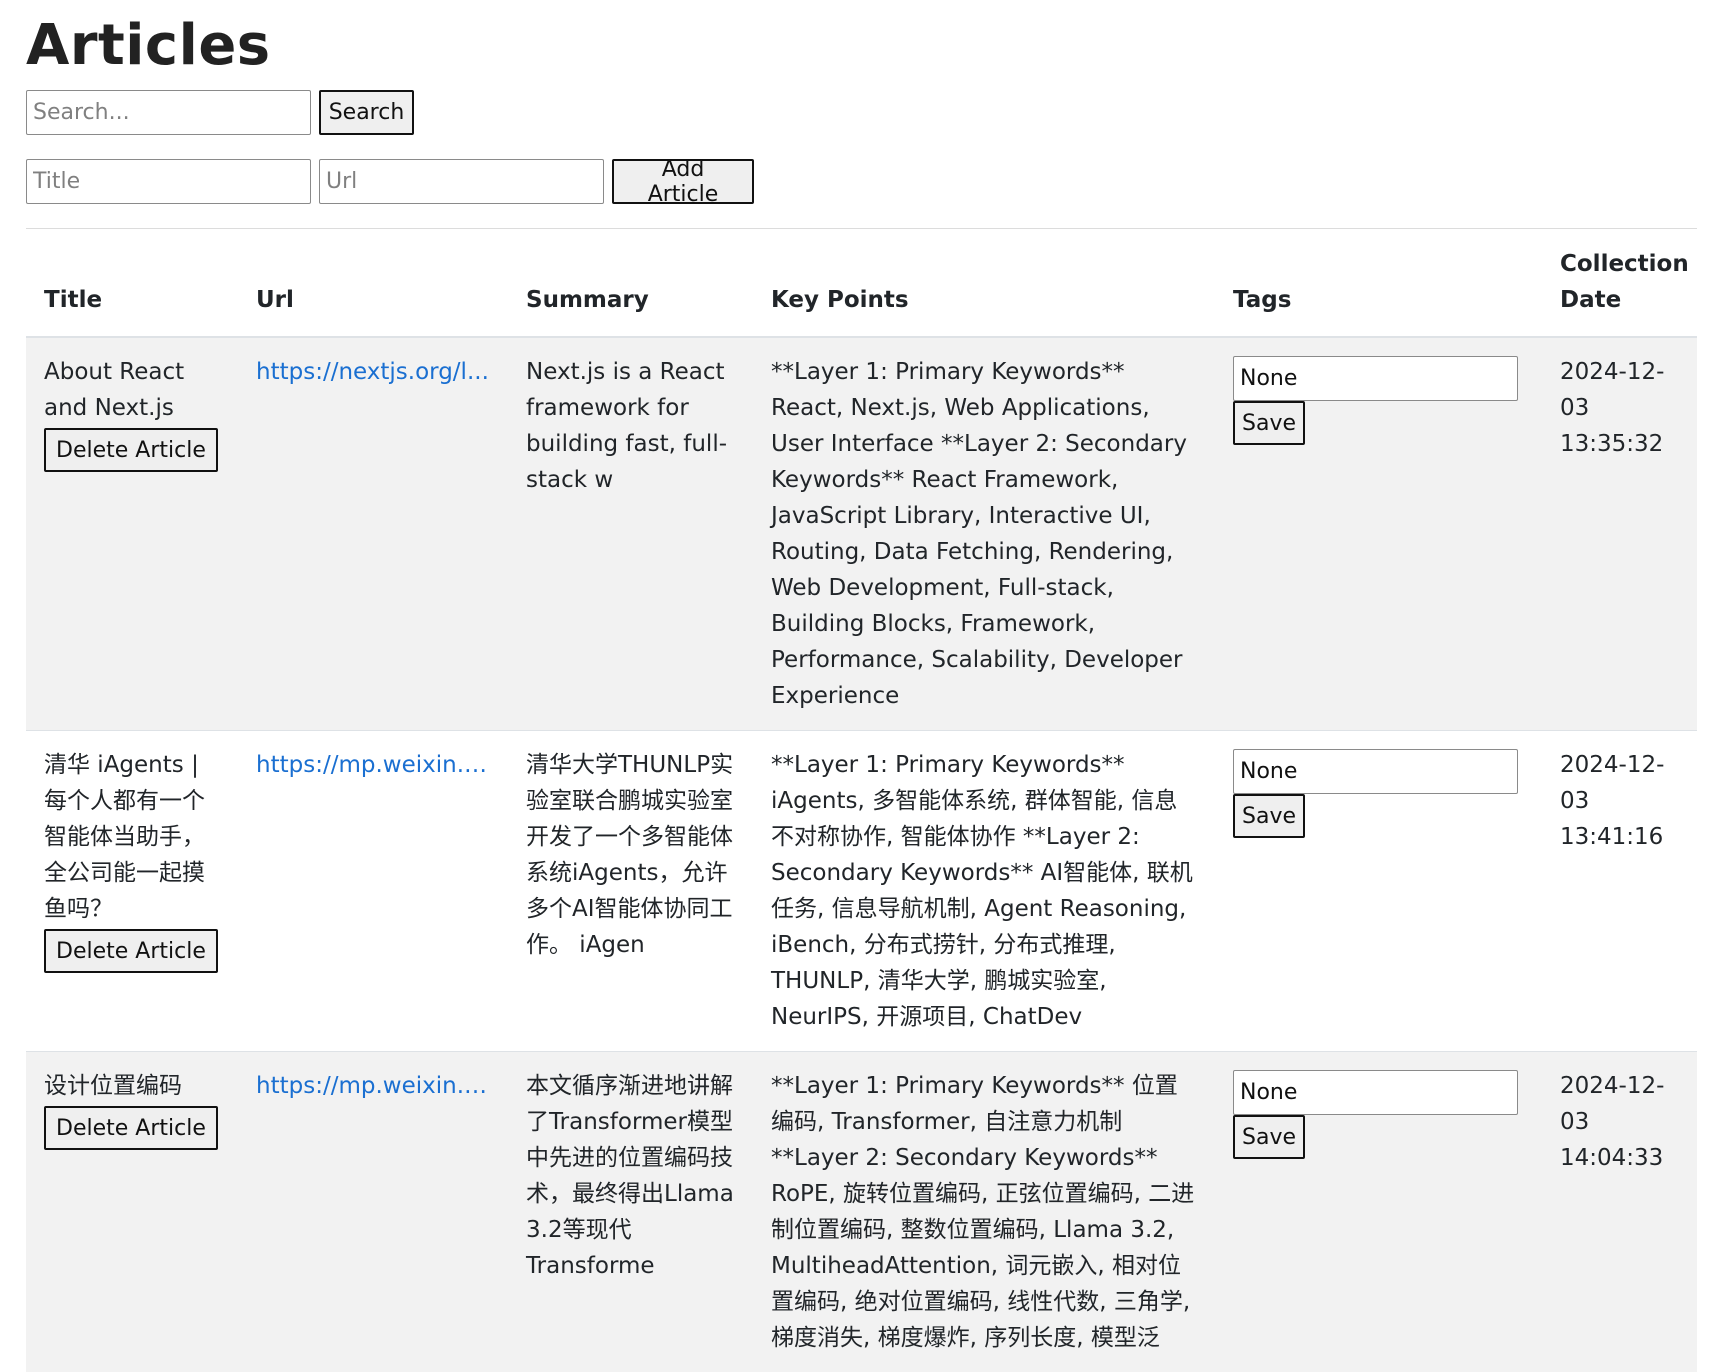 The image size is (1717, 1372). Describe the element at coordinates (132, 390) in the screenshot. I see `article-title: About React and Next.js` at that location.